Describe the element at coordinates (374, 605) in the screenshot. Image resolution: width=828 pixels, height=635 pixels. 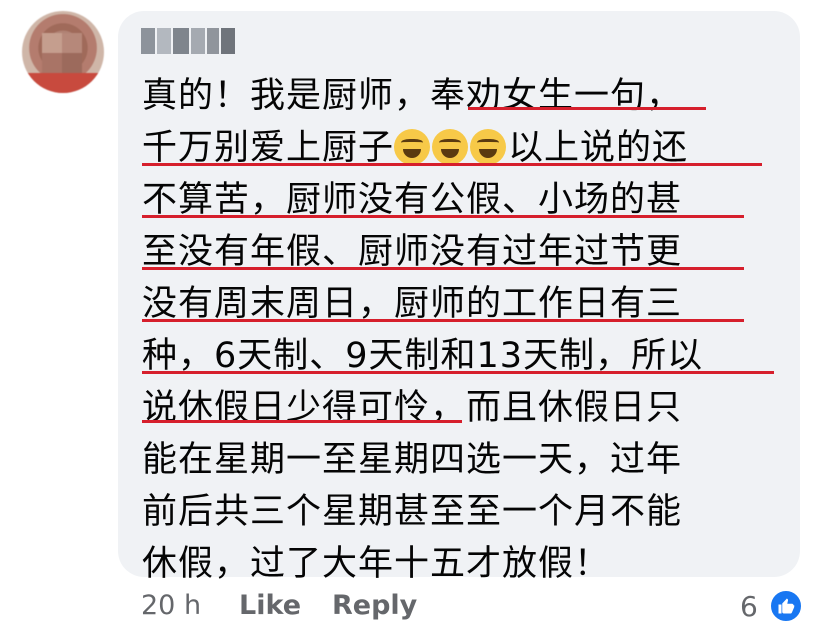
I see `reply-button: Reply` at that location.